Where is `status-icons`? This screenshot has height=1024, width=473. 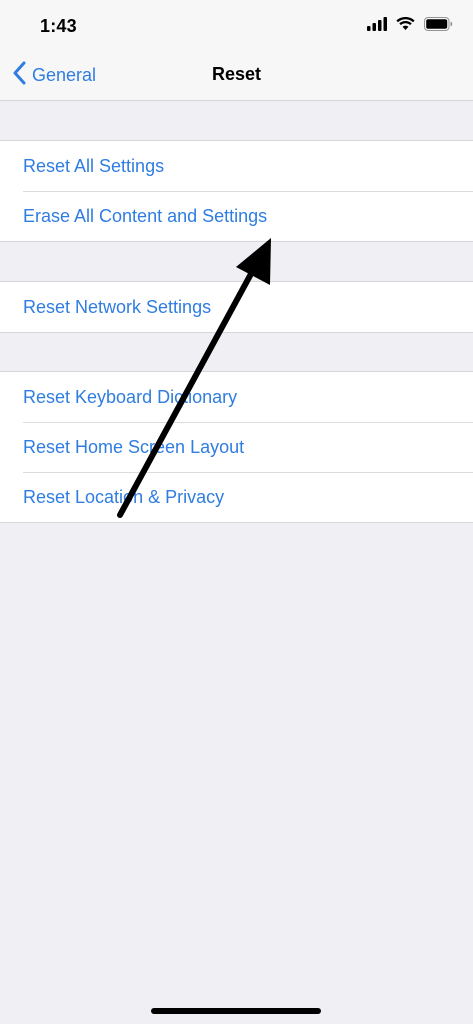
status-icons is located at coordinates (410, 26).